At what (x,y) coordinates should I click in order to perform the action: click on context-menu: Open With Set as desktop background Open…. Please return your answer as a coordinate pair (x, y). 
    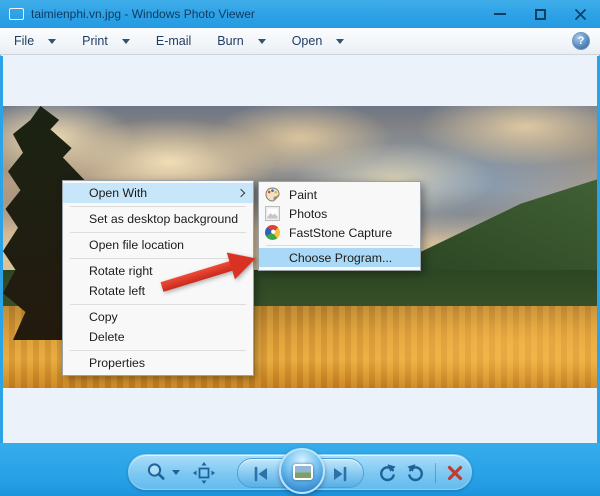
    Looking at the image, I should click on (158, 278).